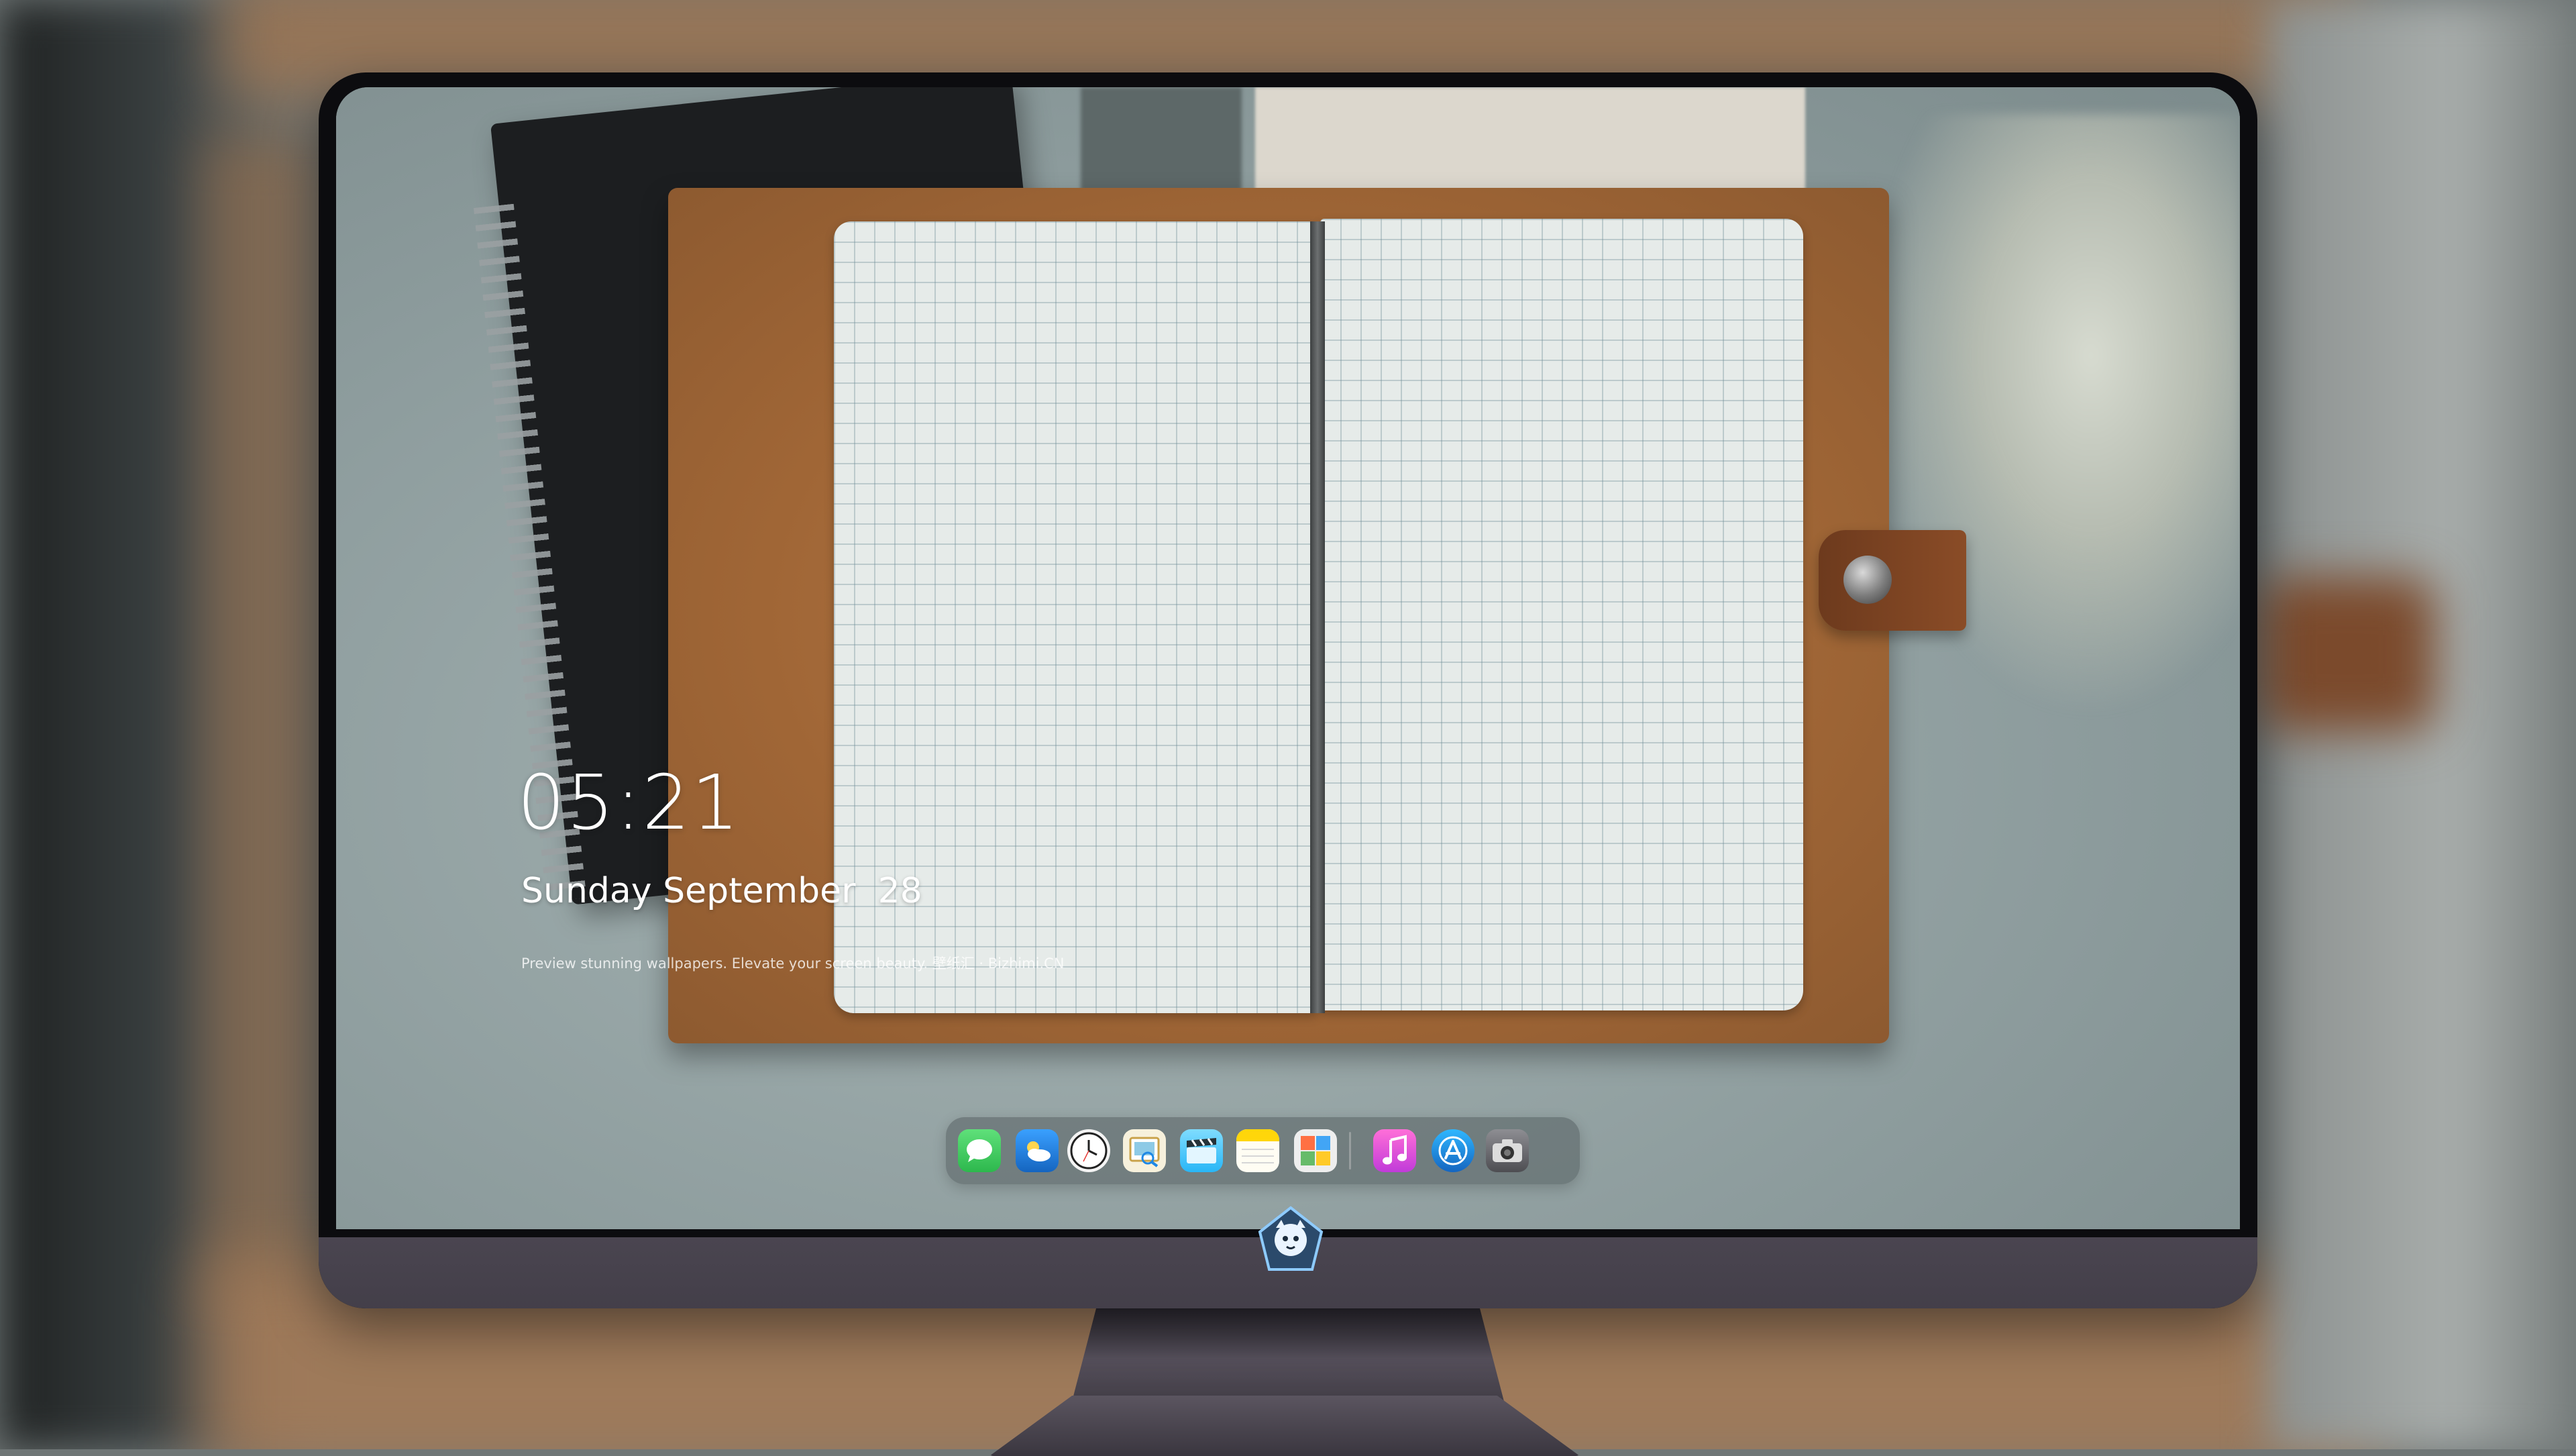 The width and height of the screenshot is (2576, 1456). Describe the element at coordinates (1317, 617) in the screenshot. I see `wallpaper-notebook-spine` at that location.